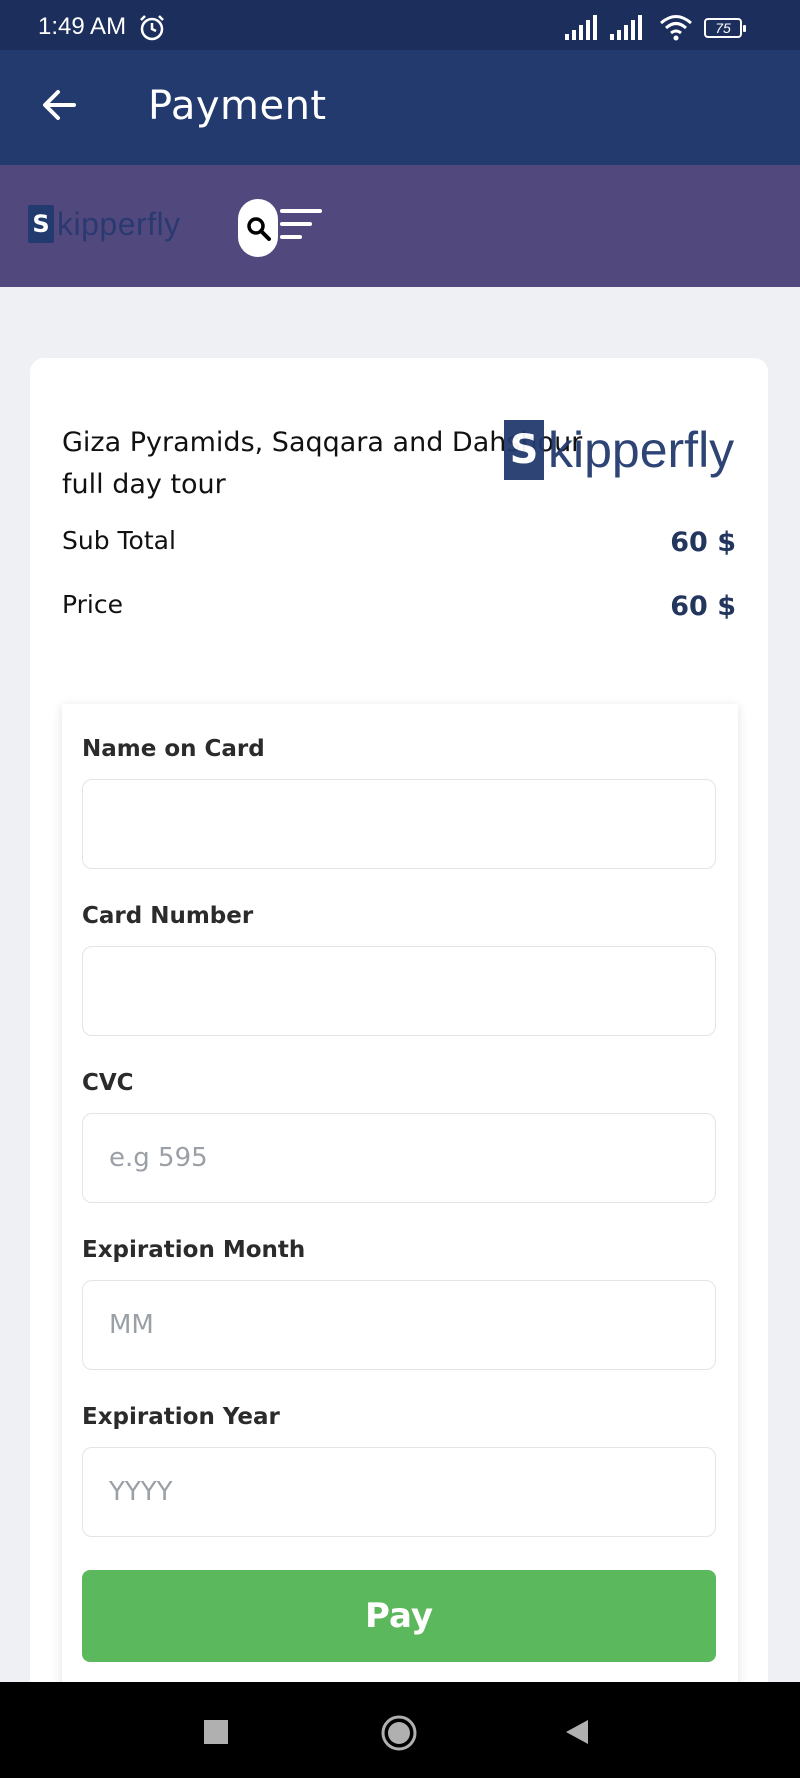  I want to click on name-on-card-label: Name on Card, so click(173, 749).